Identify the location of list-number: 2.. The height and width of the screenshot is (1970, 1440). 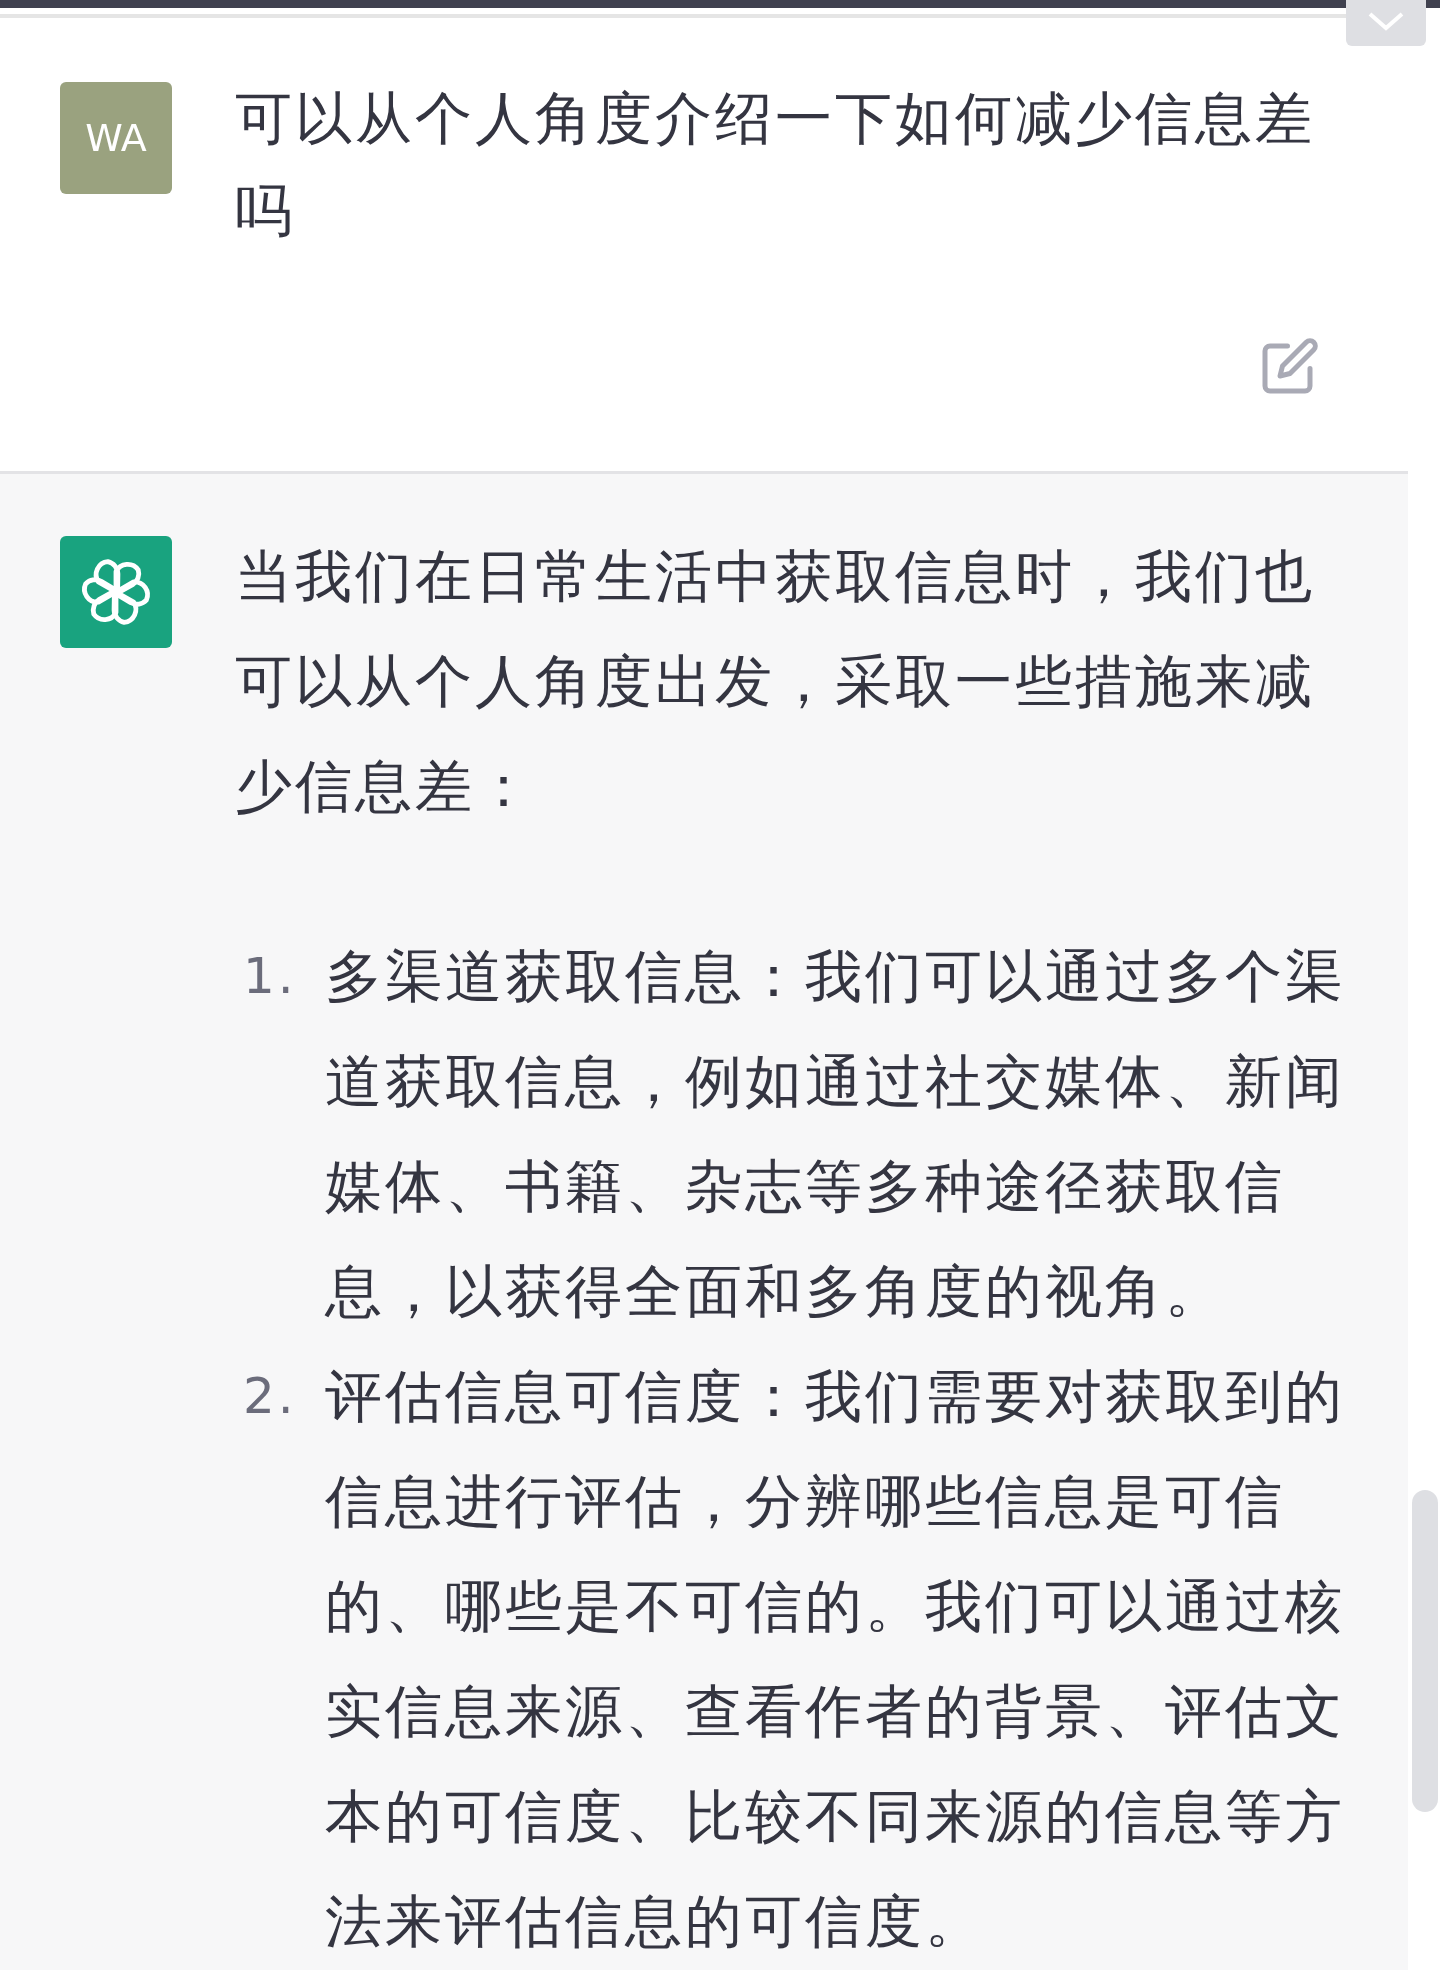
(270, 1396).